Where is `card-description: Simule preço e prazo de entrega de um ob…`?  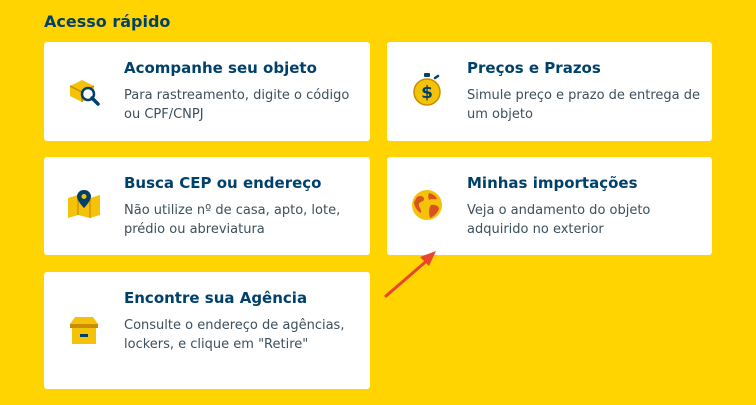 card-description: Simule preço e prazo de entrega de um ob… is located at coordinates (584, 105).